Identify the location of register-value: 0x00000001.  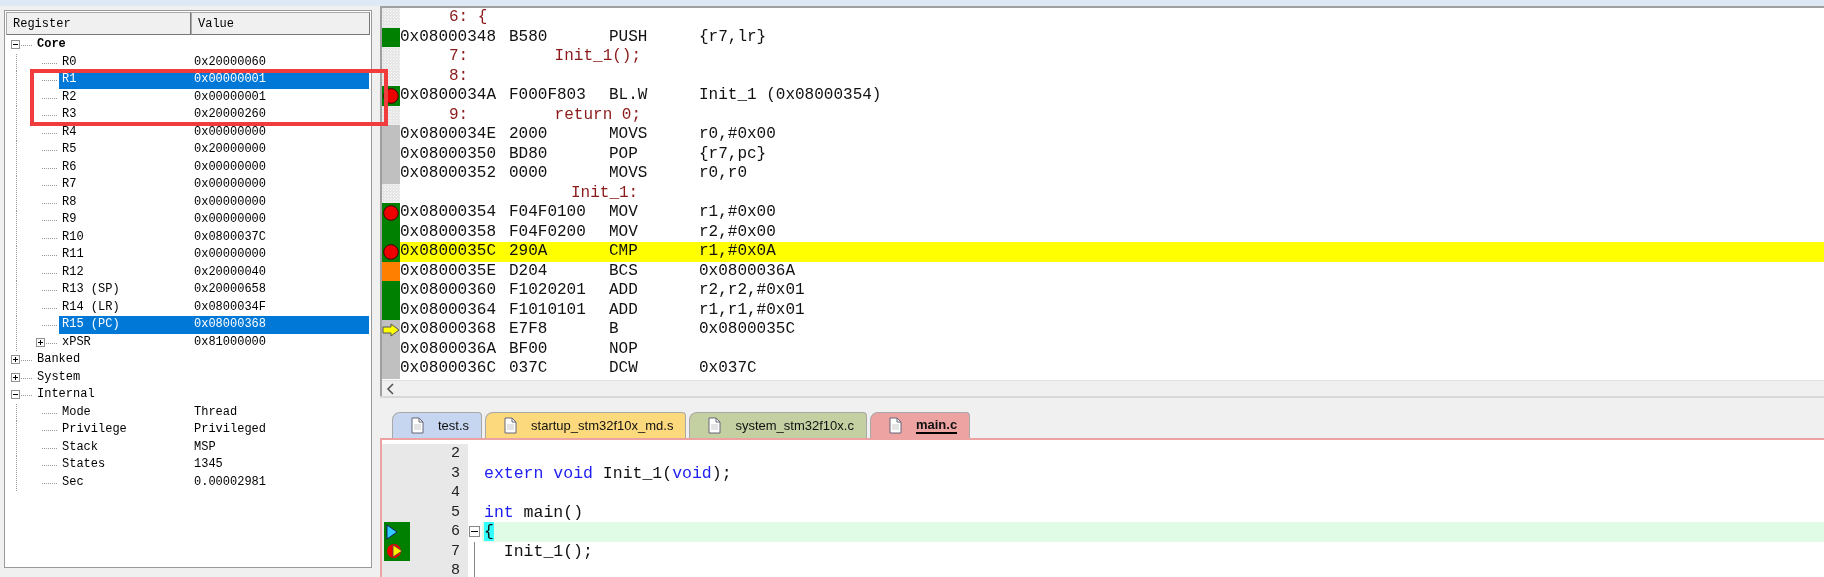
(230, 97).